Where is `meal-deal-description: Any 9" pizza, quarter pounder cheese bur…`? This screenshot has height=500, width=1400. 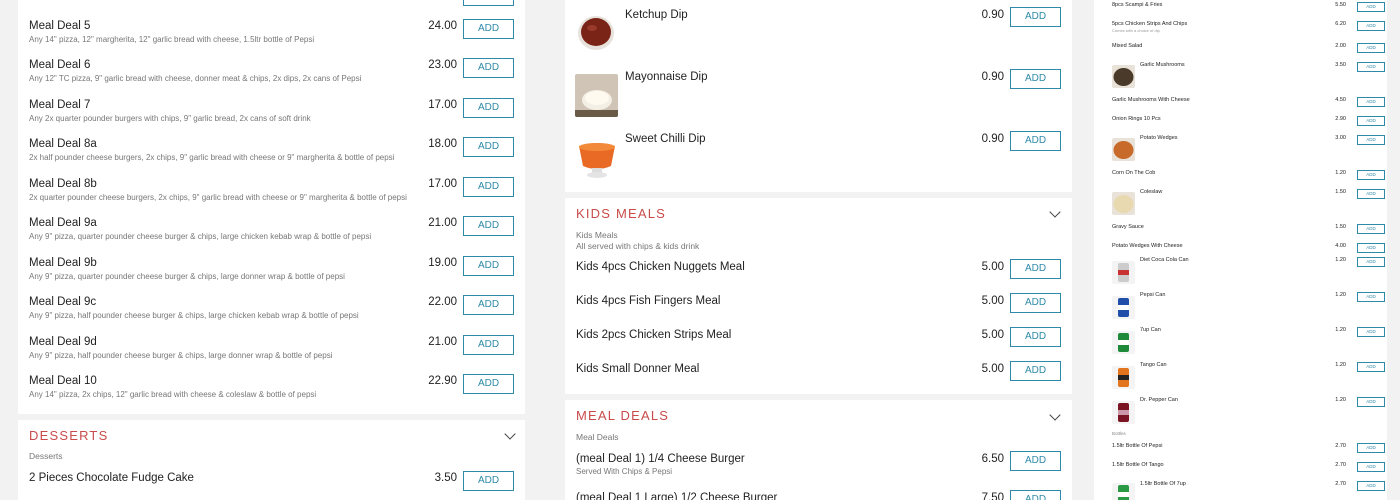 meal-deal-description: Any 9" pizza, quarter pounder cheese bur… is located at coordinates (187, 276).